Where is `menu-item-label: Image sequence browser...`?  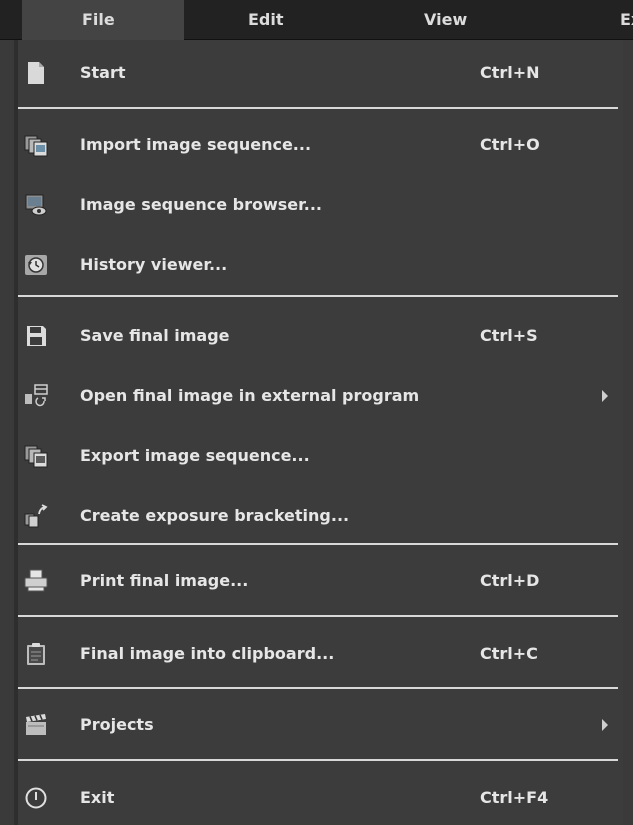
menu-item-label: Image sequence browser... is located at coordinates (201, 204).